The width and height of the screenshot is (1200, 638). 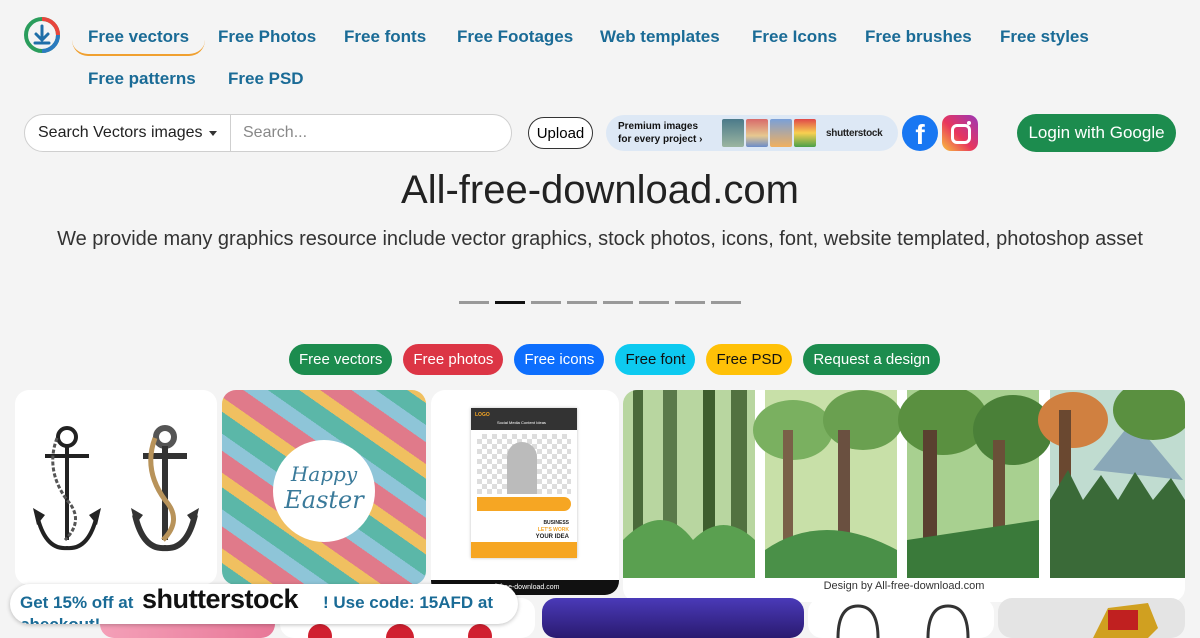 I want to click on facebook-icon: f, so click(x=920, y=133).